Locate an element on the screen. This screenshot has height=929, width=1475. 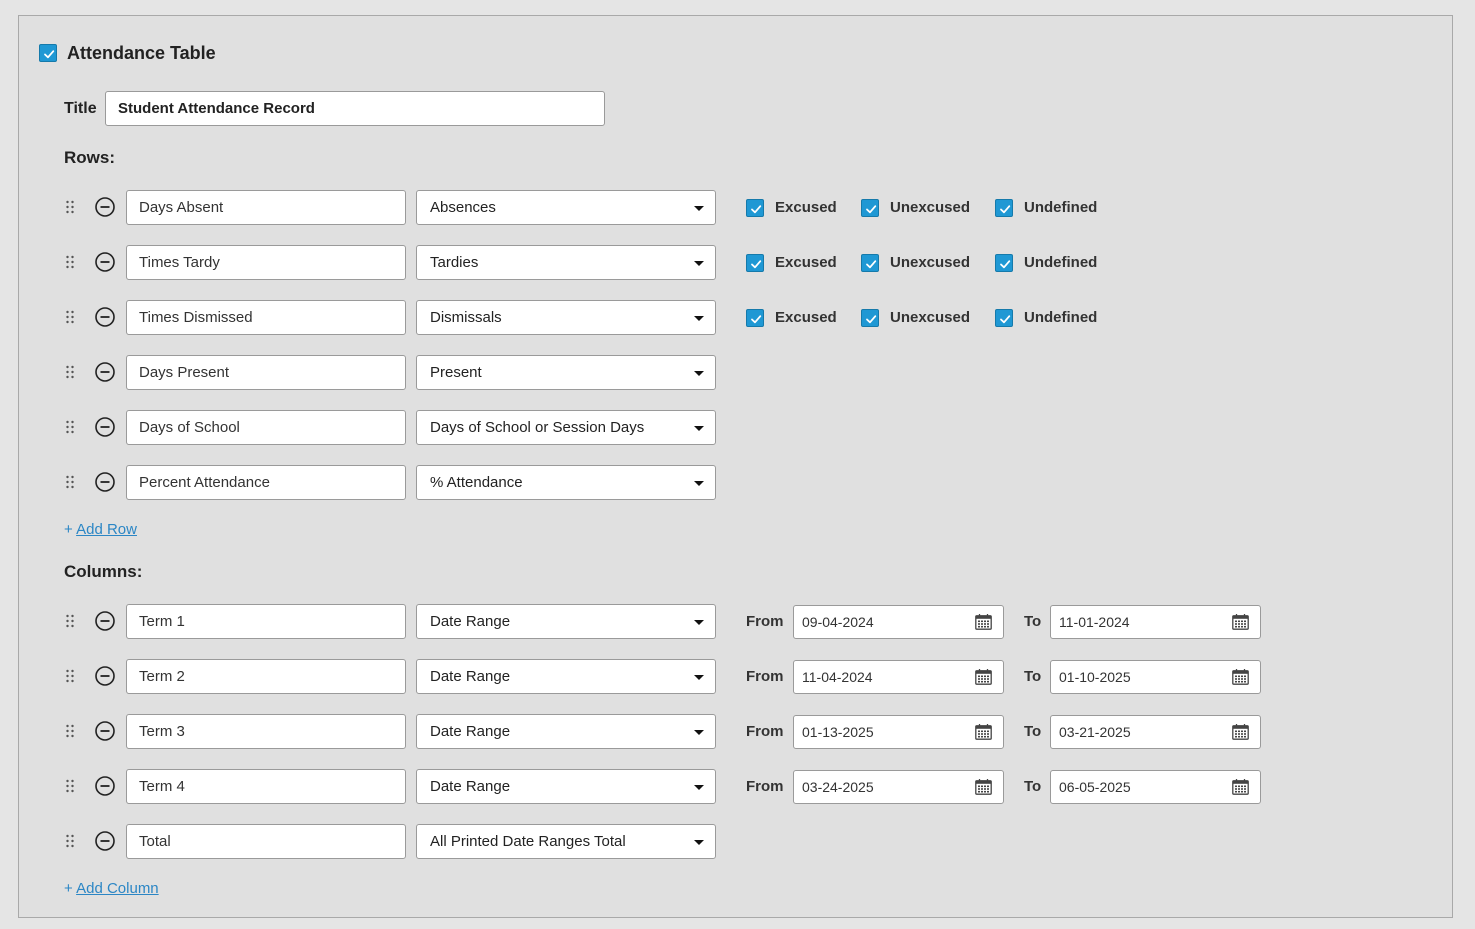
row-type-select: Present is located at coordinates (566, 372).